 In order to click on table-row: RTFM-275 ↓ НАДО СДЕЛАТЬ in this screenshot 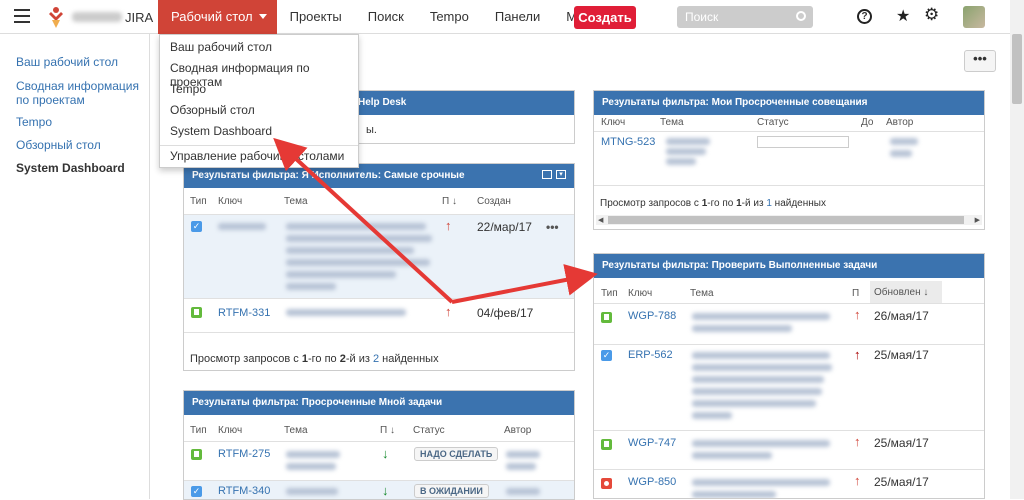, I will do `click(379, 461)`.